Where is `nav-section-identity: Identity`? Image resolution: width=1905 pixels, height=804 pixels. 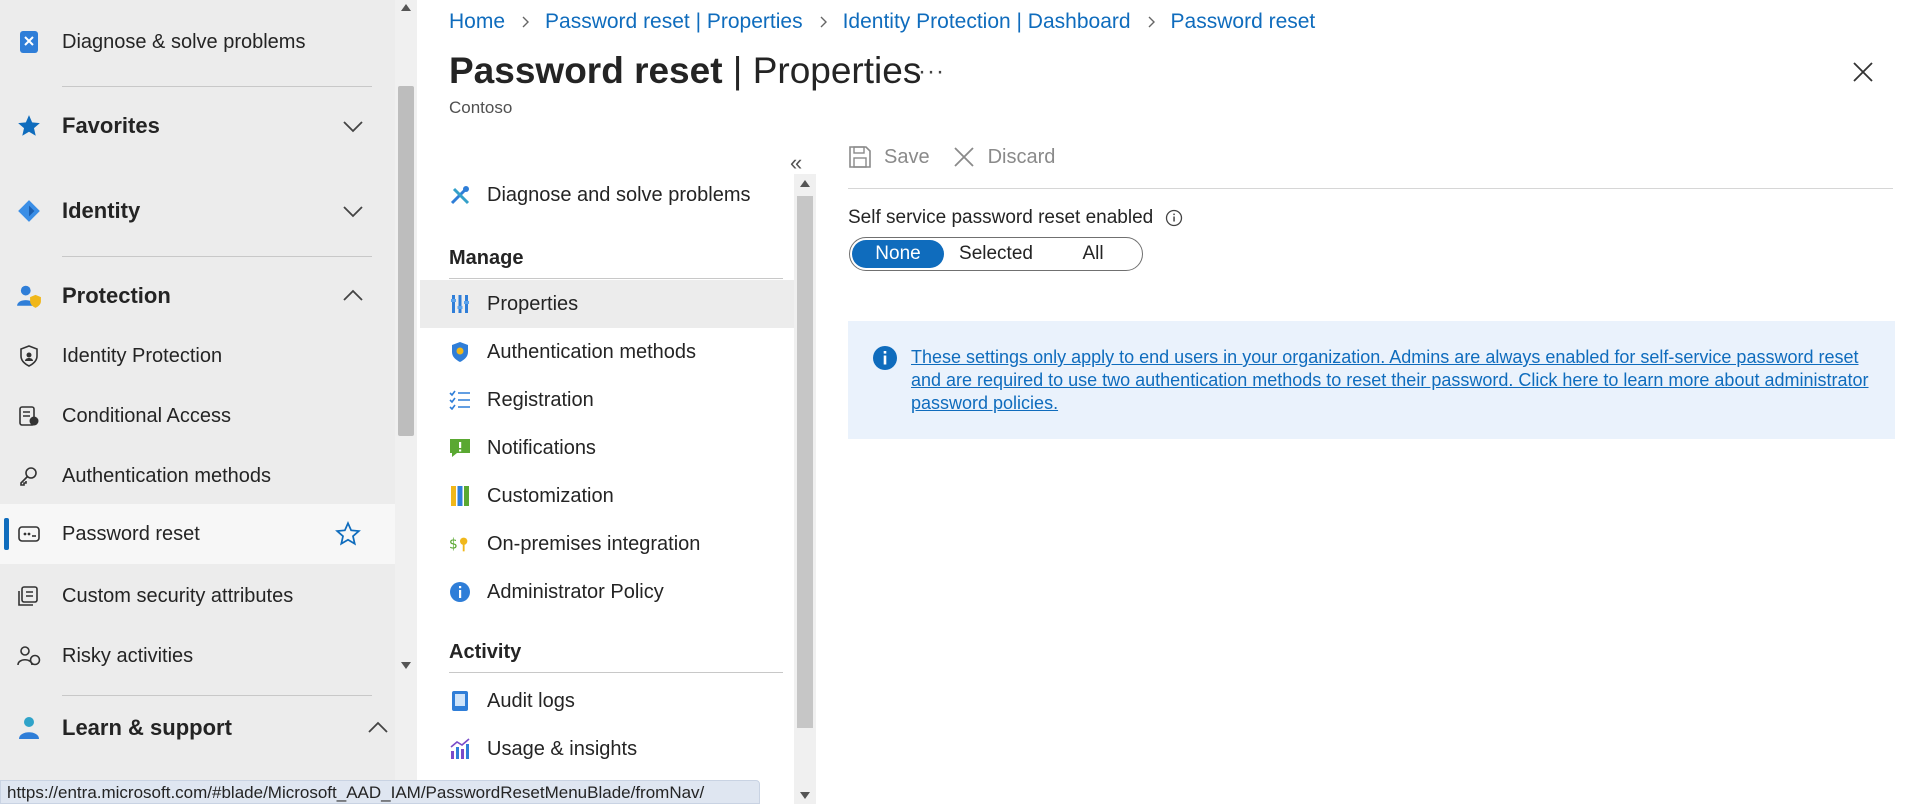
nav-section-identity: Identity is located at coordinates (197, 211).